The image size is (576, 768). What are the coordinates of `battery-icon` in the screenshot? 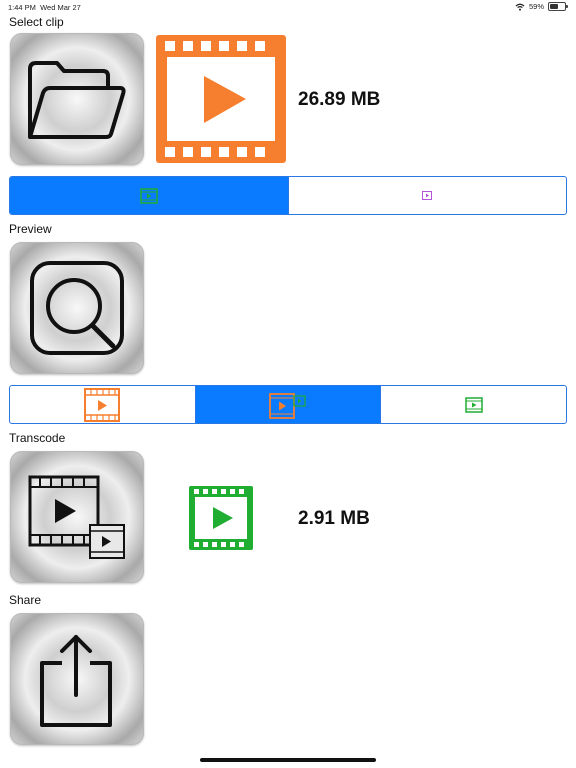 It's located at (558, 6).